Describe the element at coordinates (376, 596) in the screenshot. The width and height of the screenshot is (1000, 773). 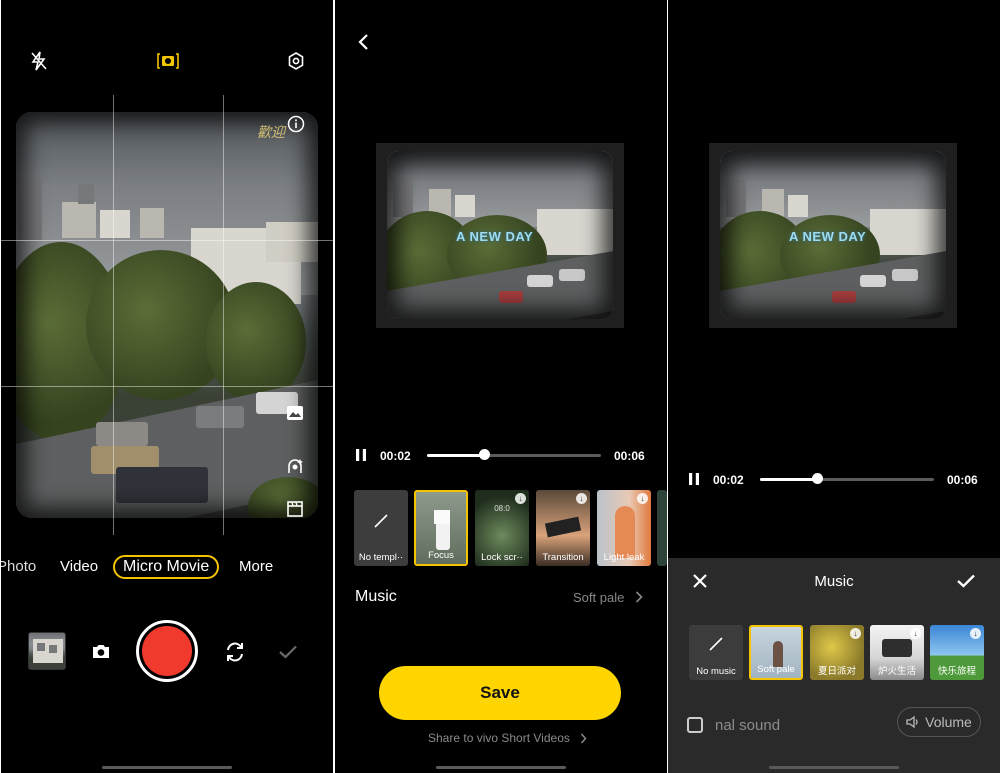
I see `music-label: Music` at that location.